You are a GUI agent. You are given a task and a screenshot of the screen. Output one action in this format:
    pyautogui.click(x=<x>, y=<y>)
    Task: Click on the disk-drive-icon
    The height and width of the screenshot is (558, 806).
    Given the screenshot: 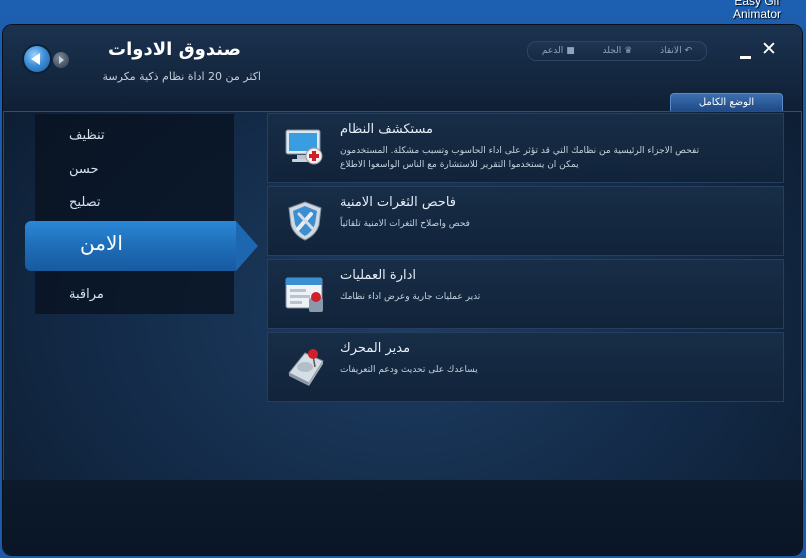 What is the action you would take?
    pyautogui.click(x=305, y=367)
    